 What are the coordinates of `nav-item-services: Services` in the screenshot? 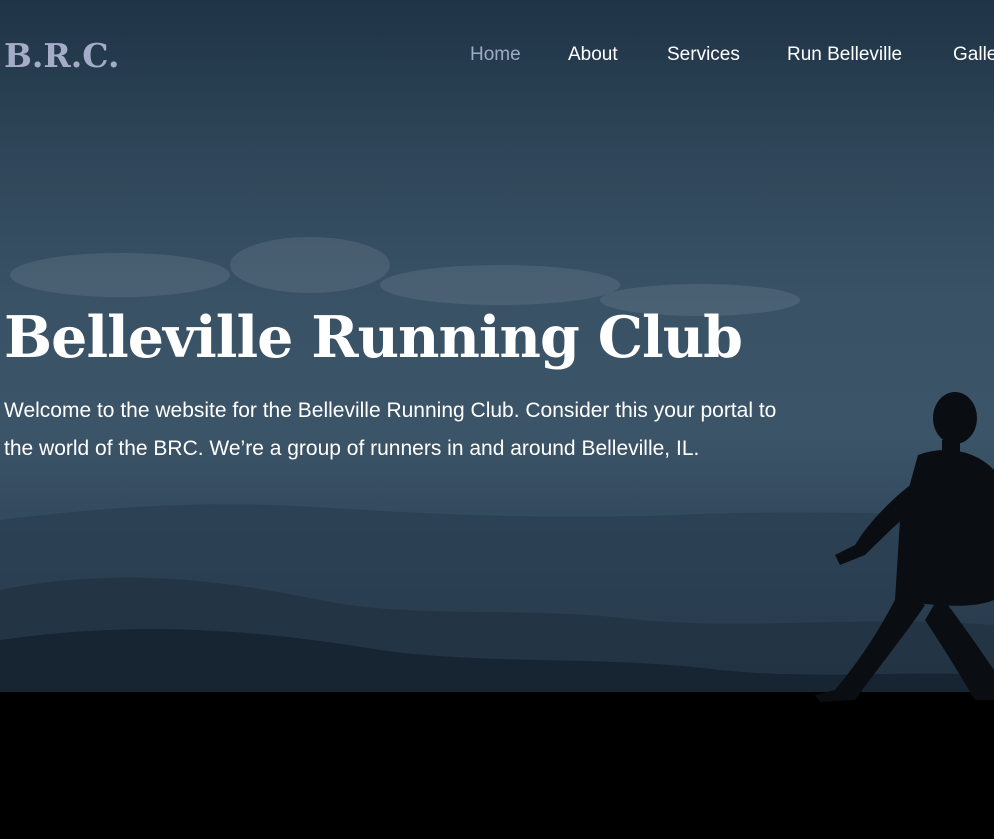 It's located at (703, 55).